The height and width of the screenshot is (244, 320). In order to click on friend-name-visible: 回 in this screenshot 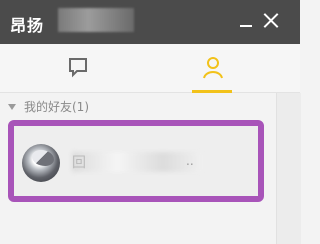, I will do `click(79, 163)`.